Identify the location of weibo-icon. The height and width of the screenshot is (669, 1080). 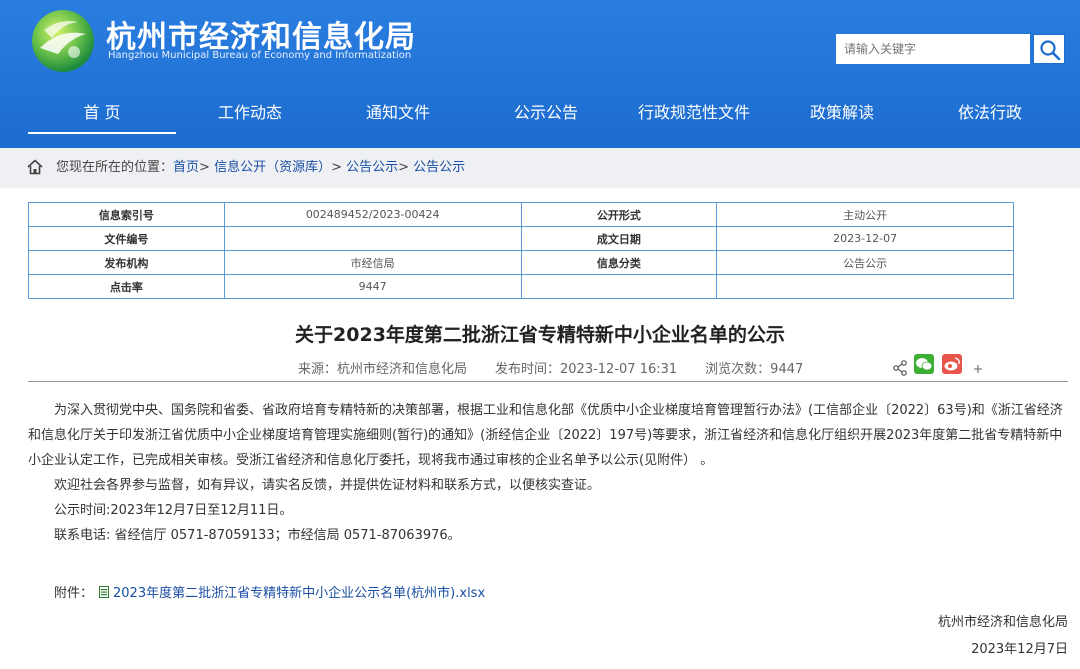
(952, 364).